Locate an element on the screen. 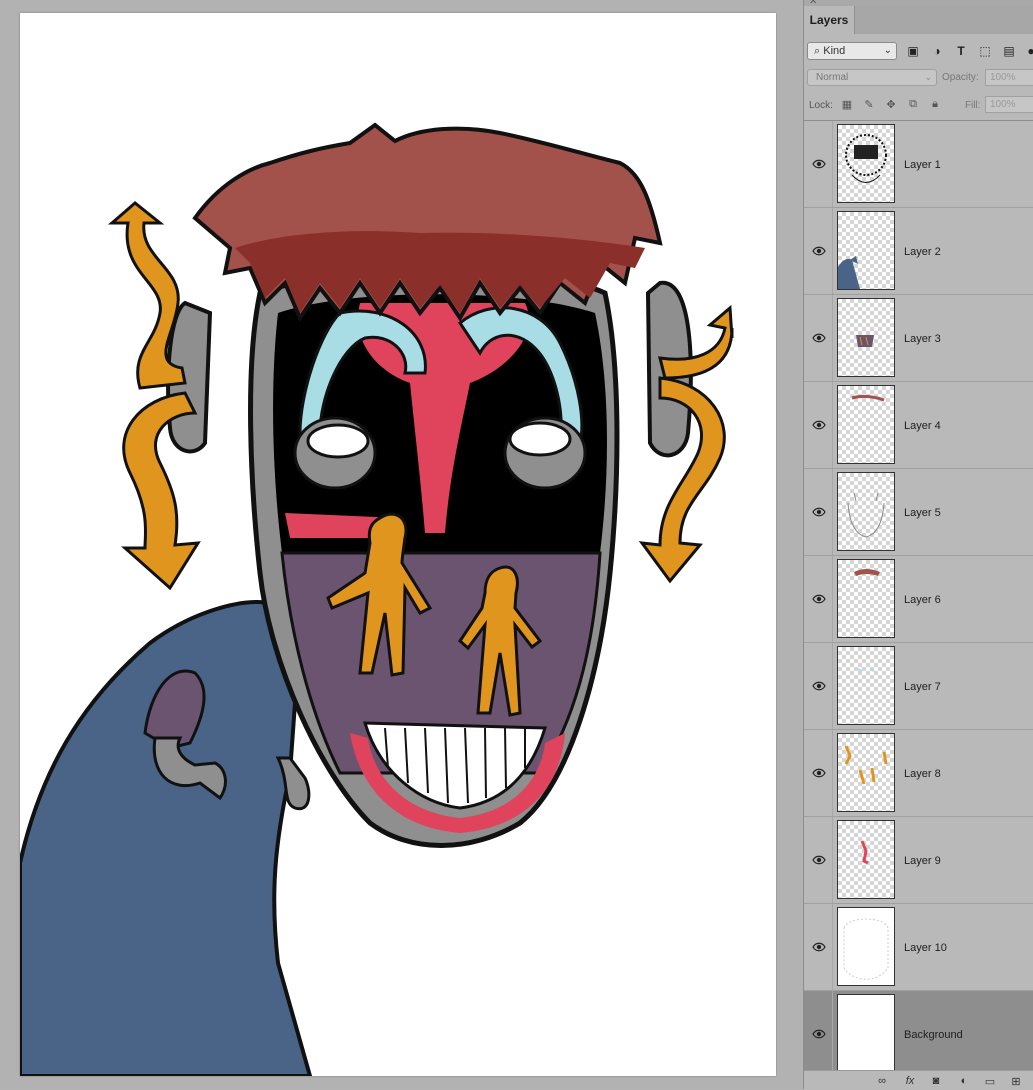 This screenshot has height=1090, width=1033. layer-name: Layer 6 is located at coordinates (922, 600).